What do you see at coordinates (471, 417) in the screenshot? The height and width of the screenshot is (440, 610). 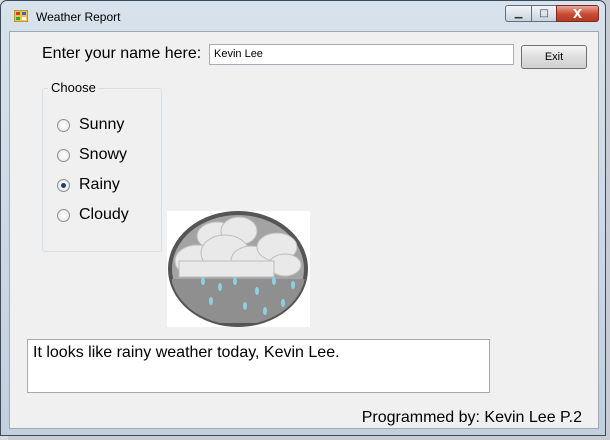 I see `programmer-credit: Programmed by: Kevin Lee P.2` at bounding box center [471, 417].